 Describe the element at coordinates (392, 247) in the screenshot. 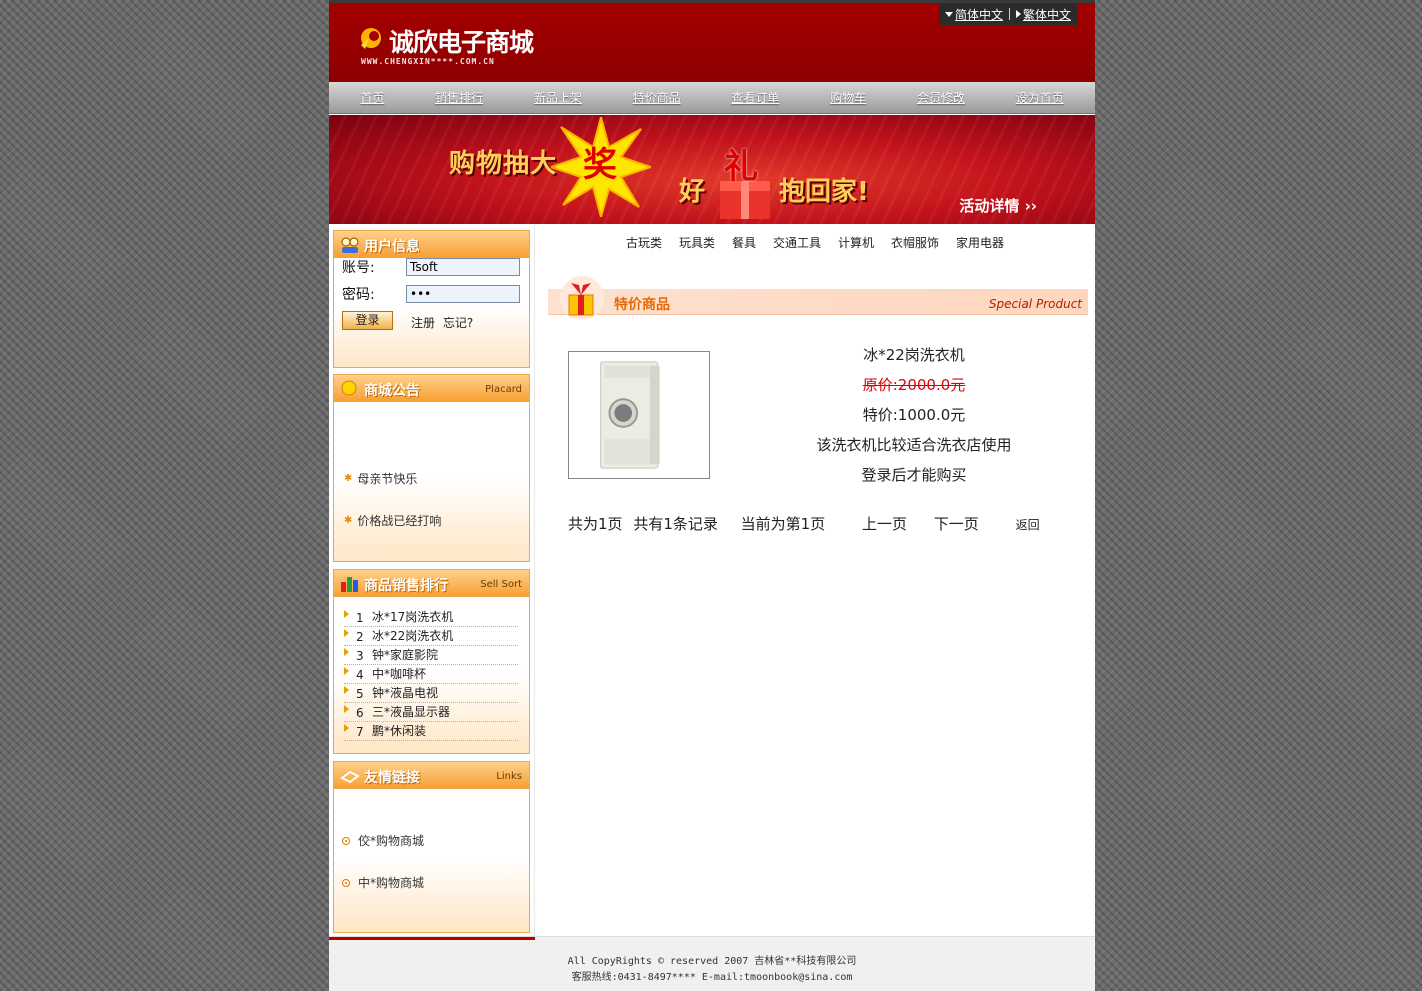

I see `user-info-title: 用户信息` at that location.